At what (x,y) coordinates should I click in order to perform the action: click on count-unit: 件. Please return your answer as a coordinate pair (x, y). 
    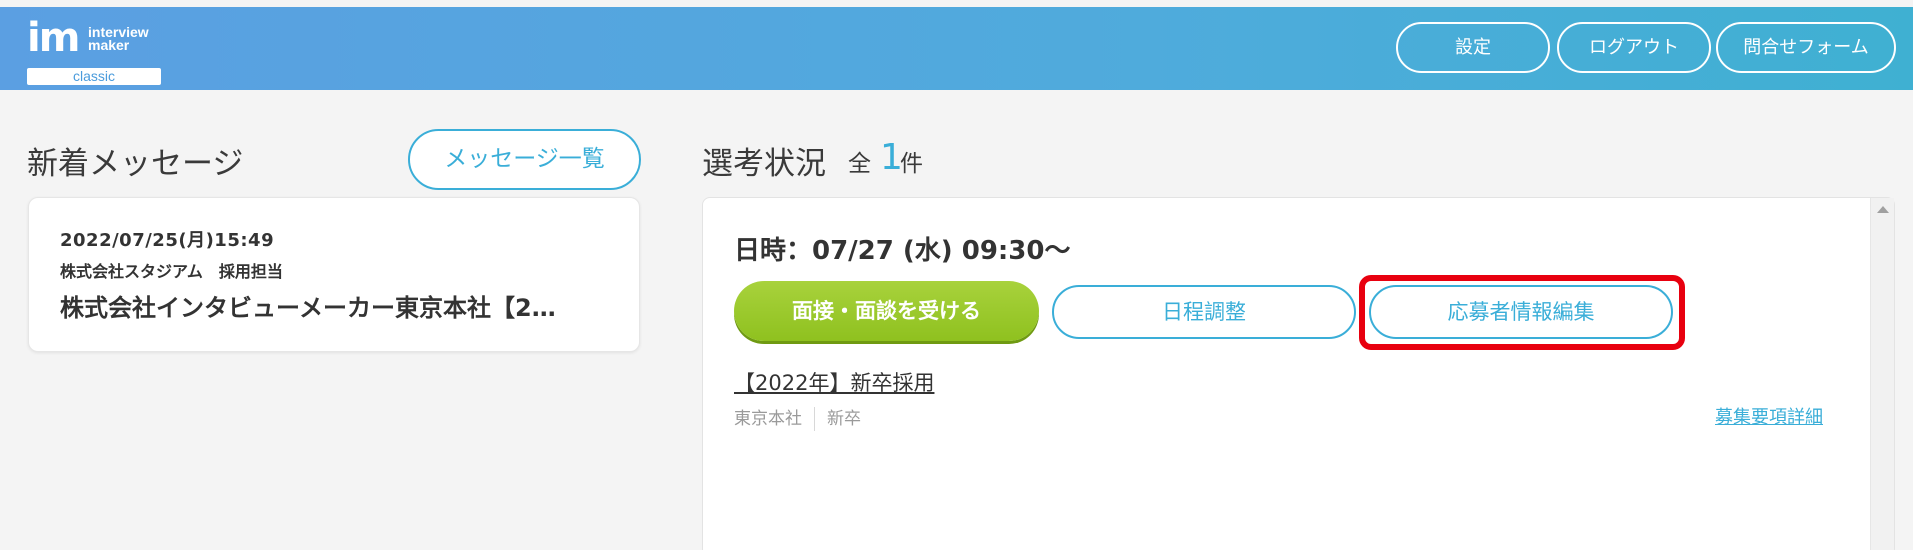
    Looking at the image, I should click on (911, 164).